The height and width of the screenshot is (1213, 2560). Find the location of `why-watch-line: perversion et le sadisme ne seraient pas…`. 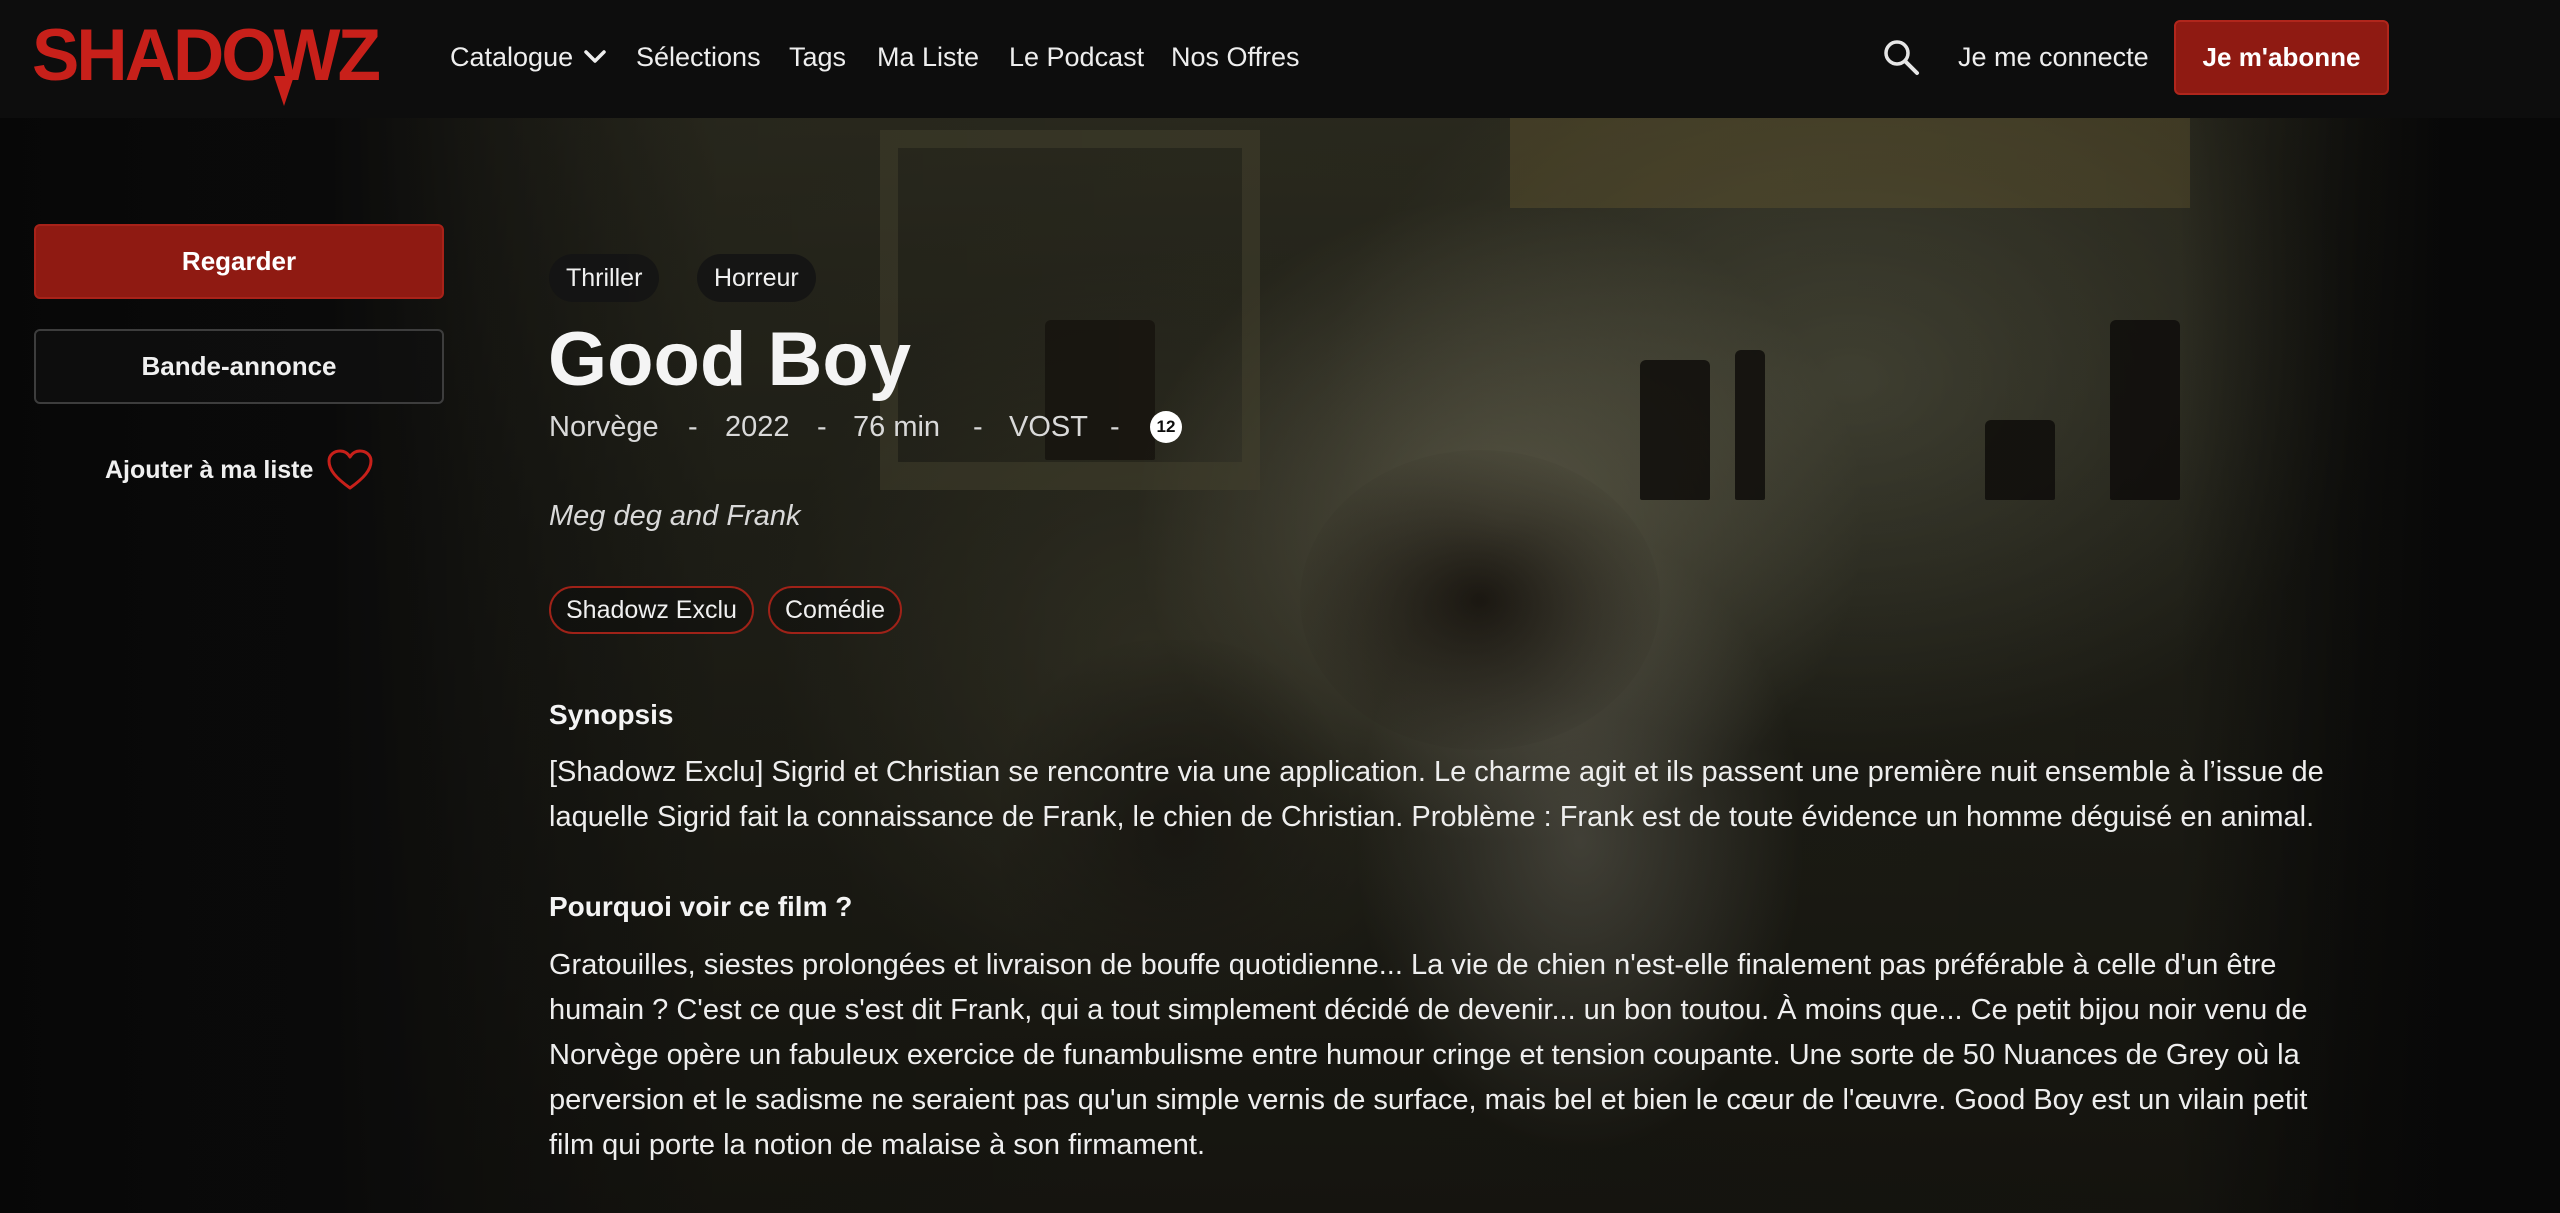

why-watch-line: perversion et le sadisme ne seraient pas… is located at coordinates (1428, 1100).